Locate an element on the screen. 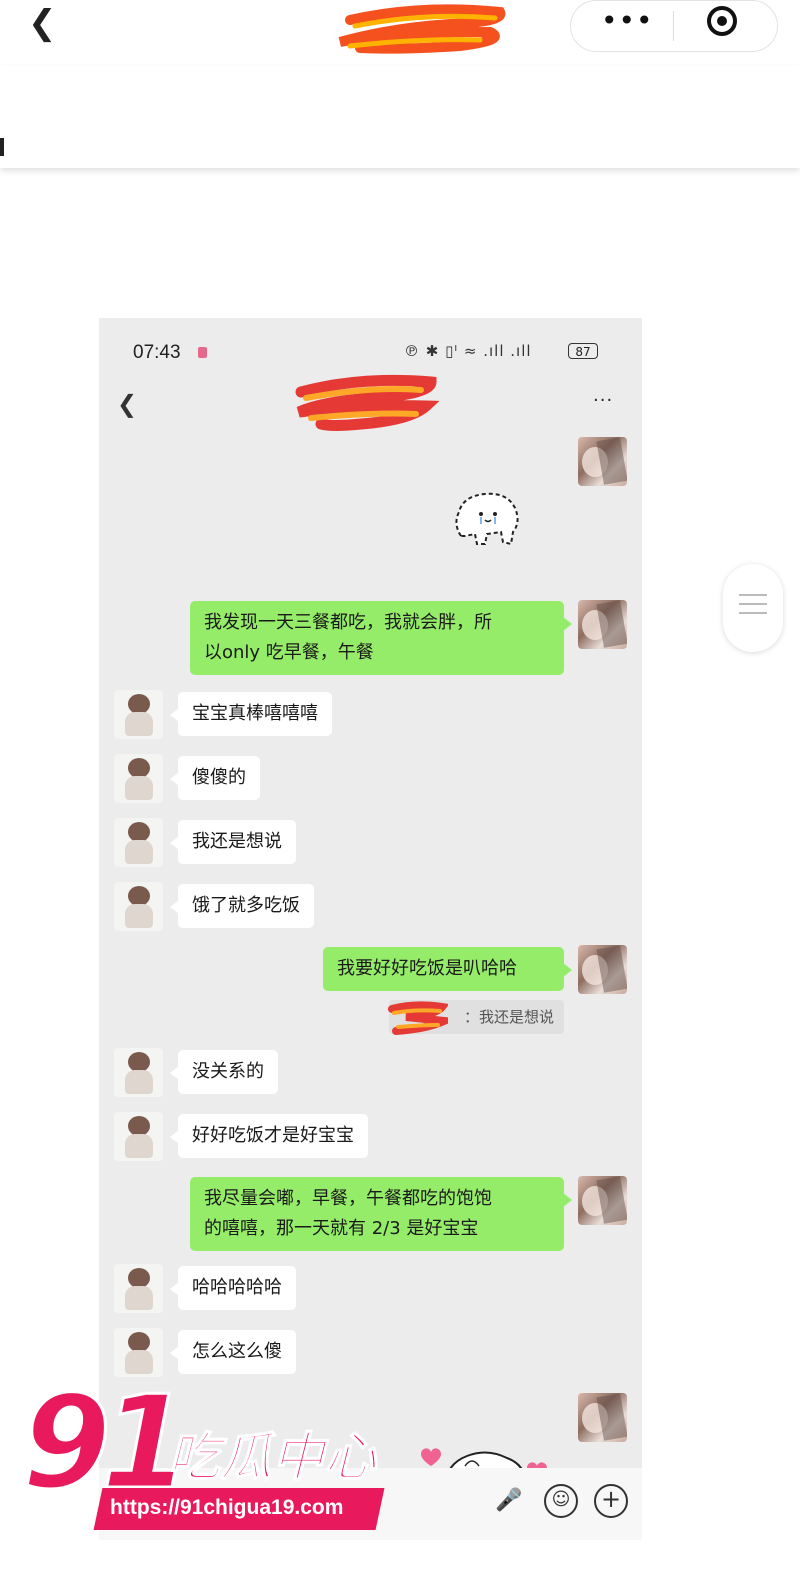  chat-bubble-received: 宝宝真棒嘻嘻嘻 is located at coordinates (251, 714).